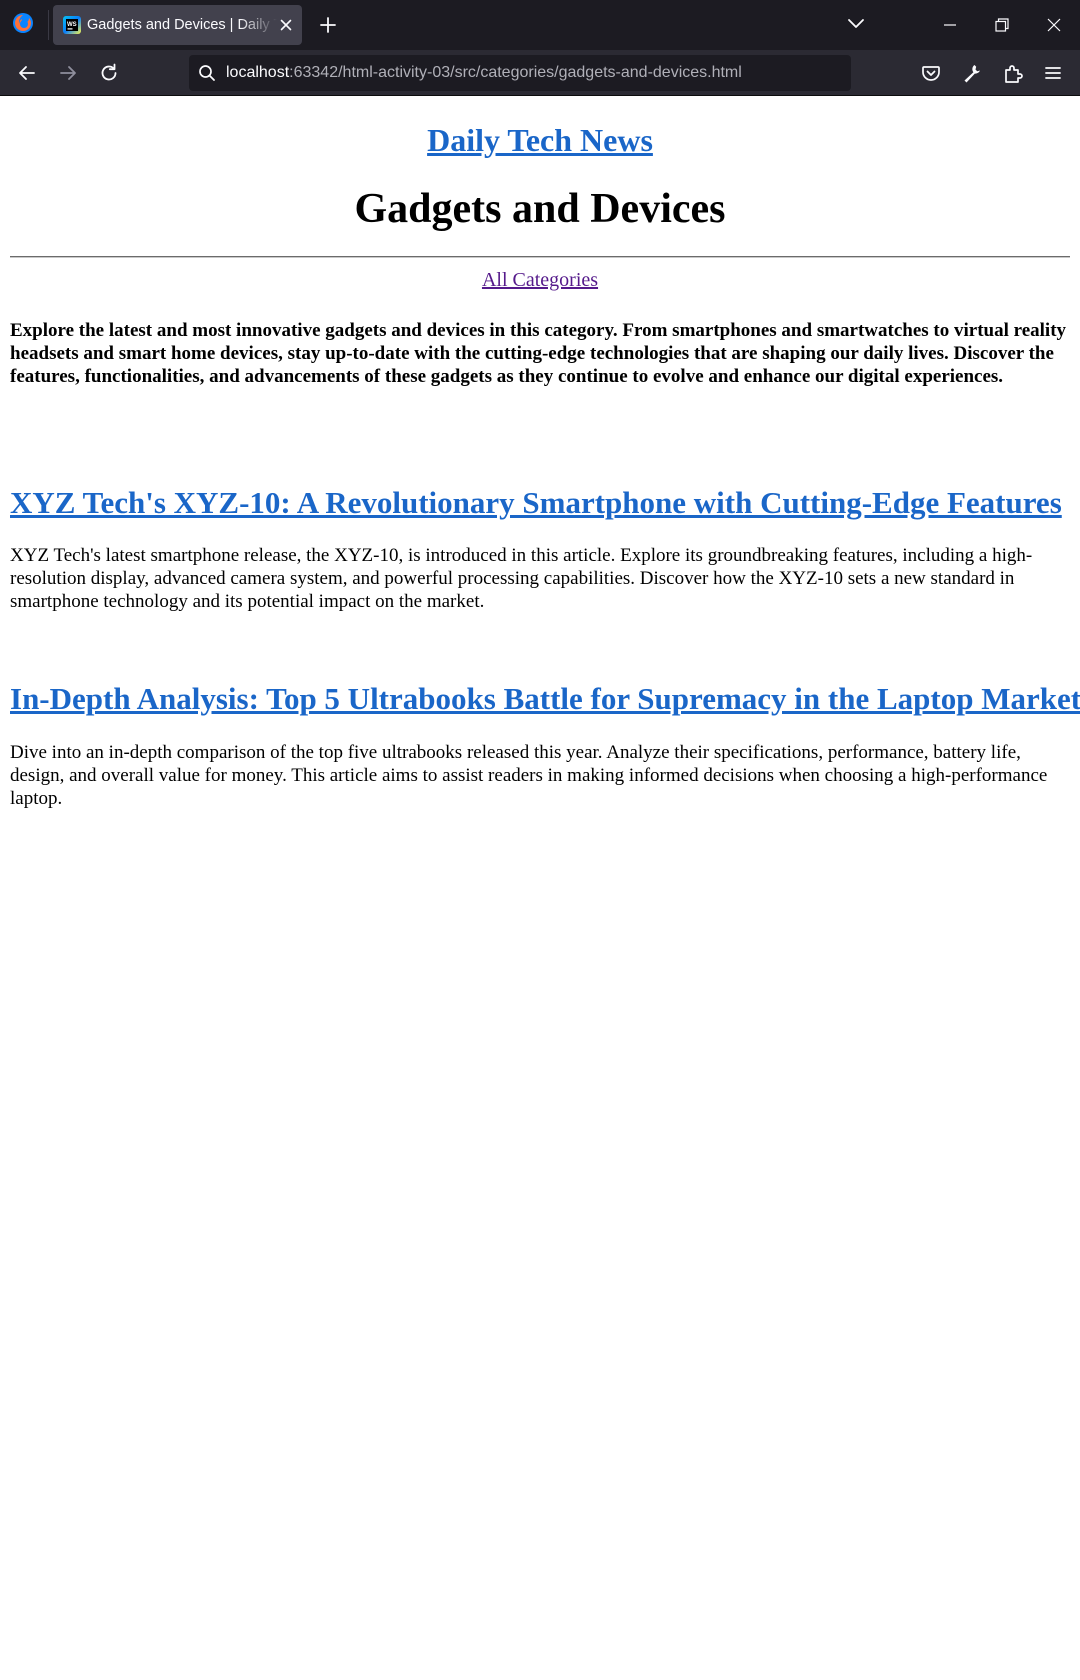 This screenshot has width=1080, height=1680. Describe the element at coordinates (328, 25) in the screenshot. I see `plus-icon` at that location.